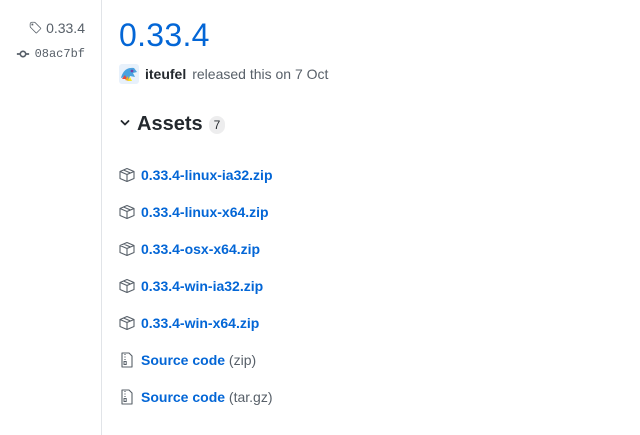 This screenshot has width=640, height=435. Describe the element at coordinates (260, 74) in the screenshot. I see `released-text: released this on 7 Oct` at that location.